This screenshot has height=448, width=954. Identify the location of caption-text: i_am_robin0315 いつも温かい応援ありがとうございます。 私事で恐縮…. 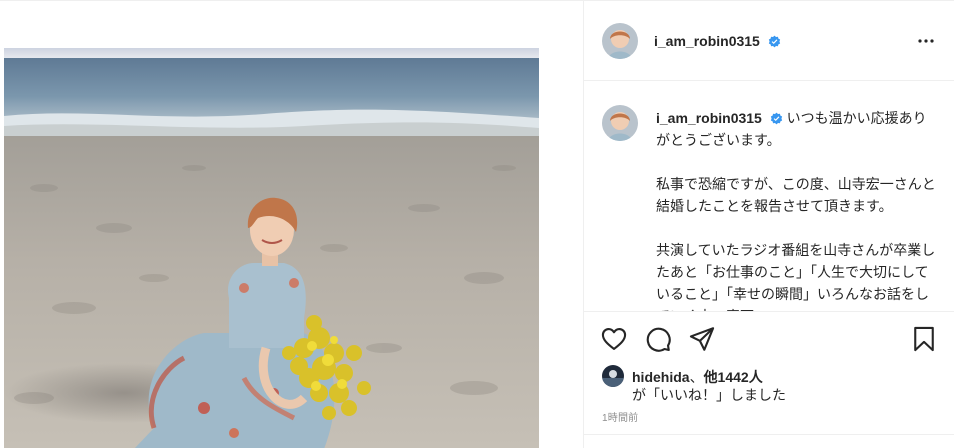
(796, 209).